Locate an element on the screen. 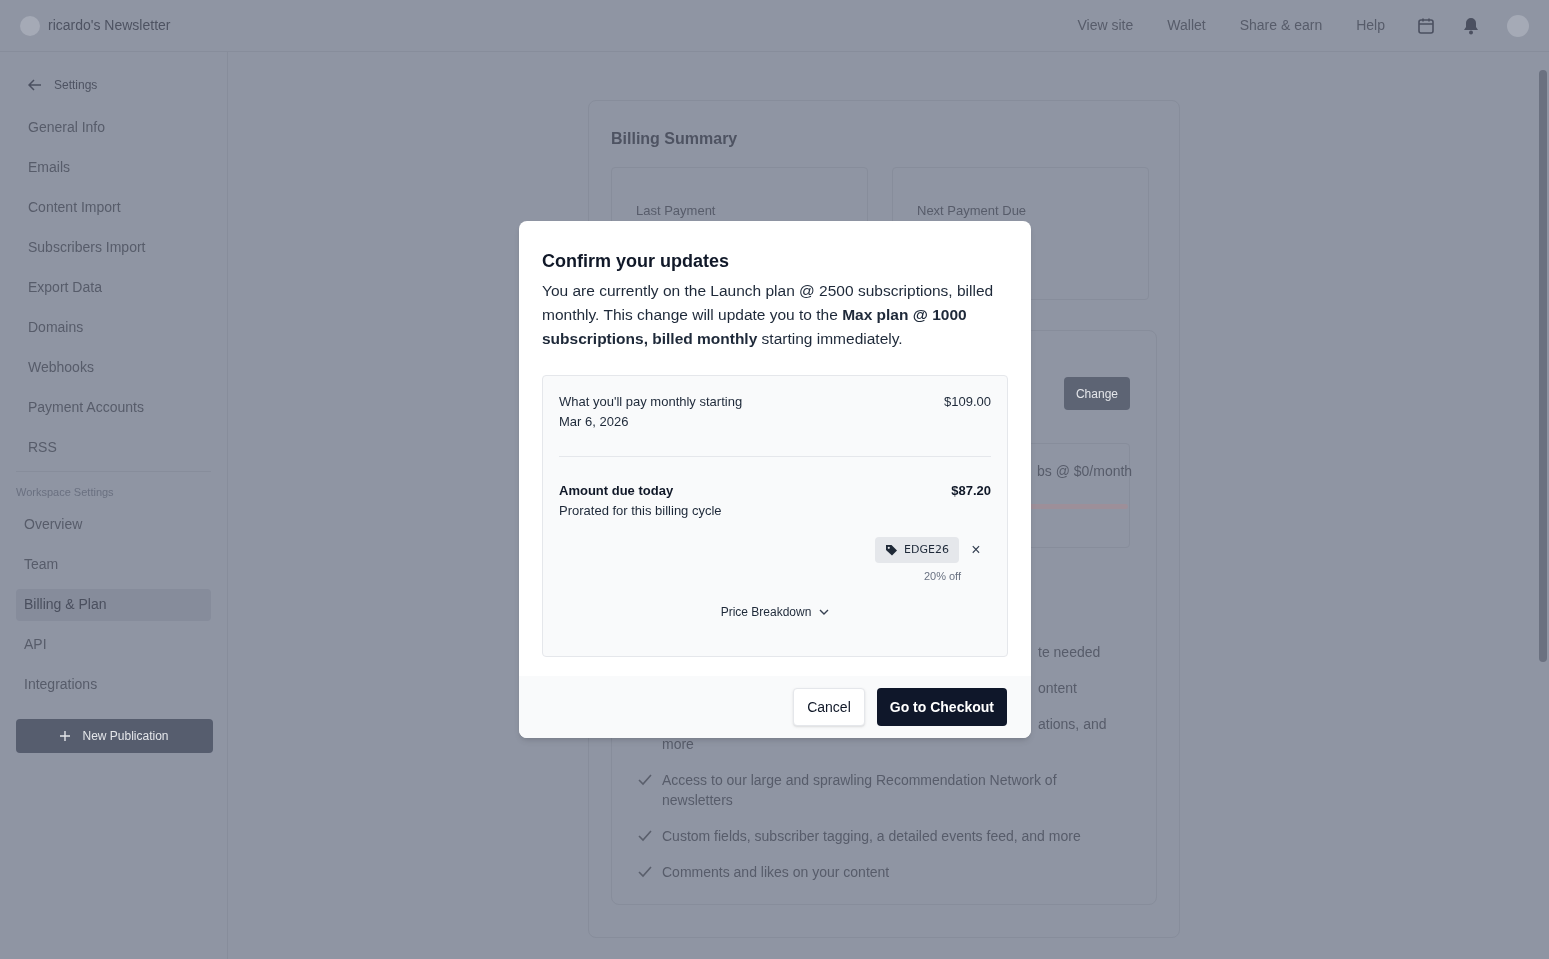  nav-link: Wallet is located at coordinates (1186, 25).